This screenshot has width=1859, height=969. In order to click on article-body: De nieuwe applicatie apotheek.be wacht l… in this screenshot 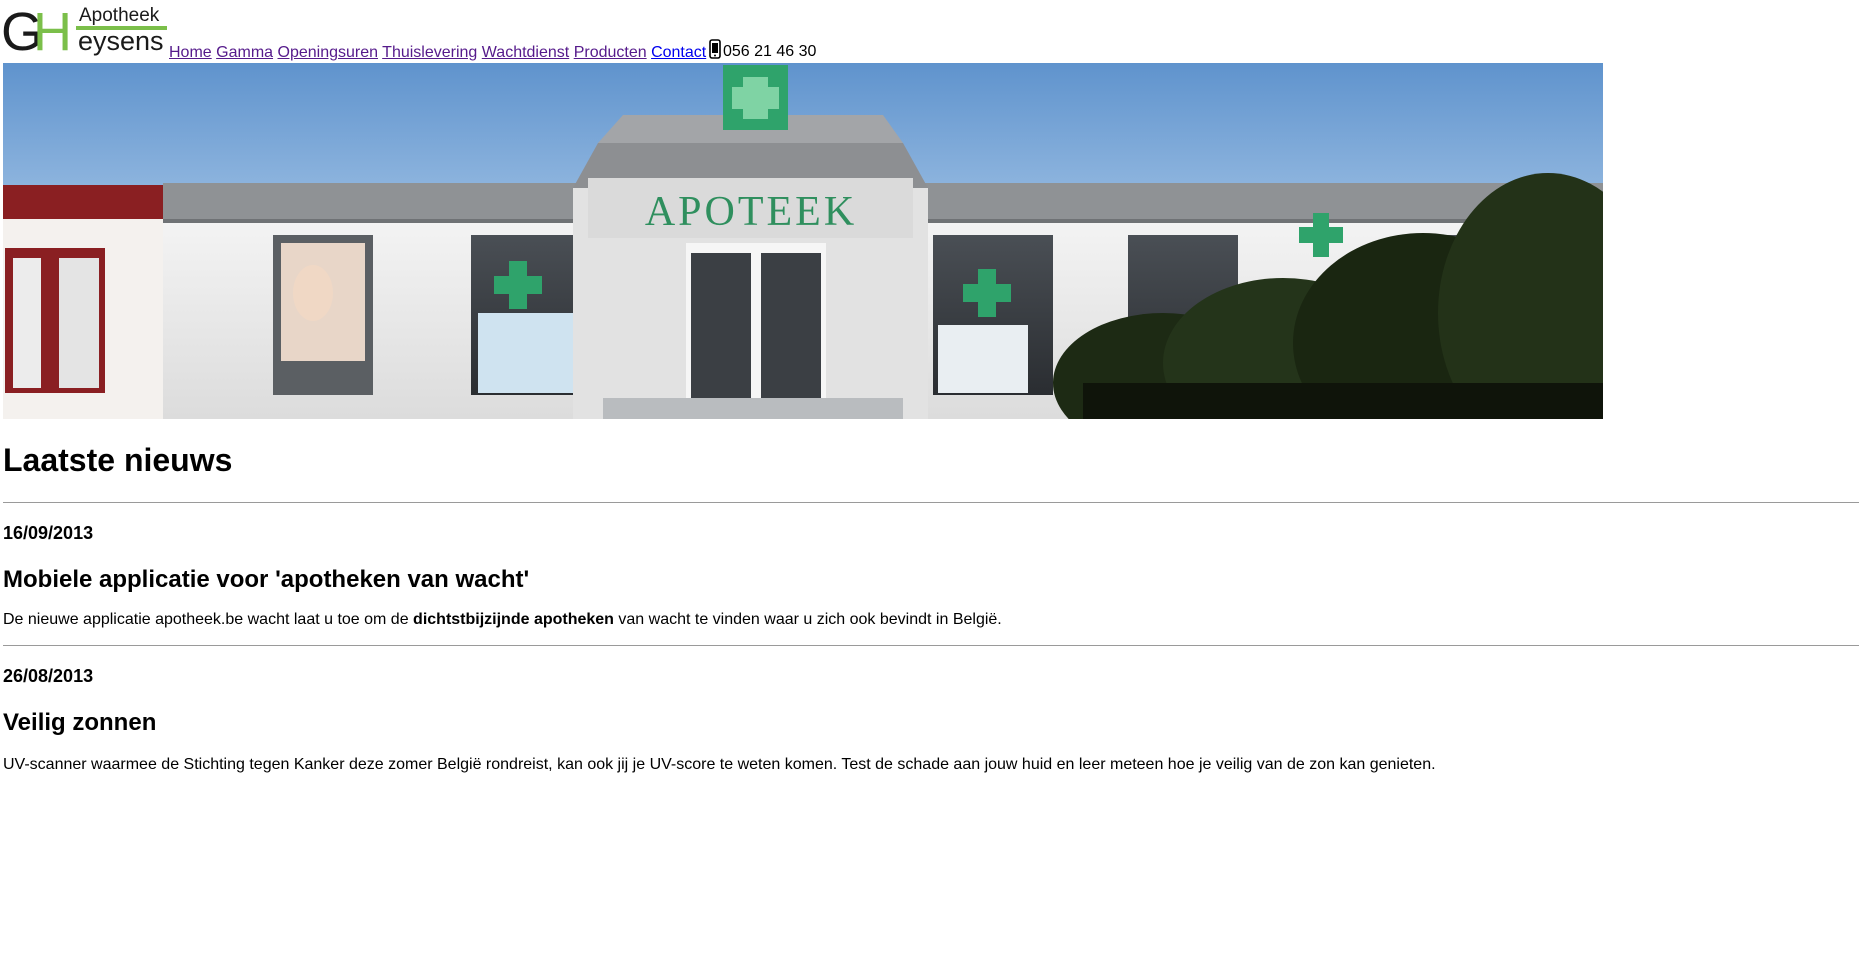, I will do `click(931, 620)`.